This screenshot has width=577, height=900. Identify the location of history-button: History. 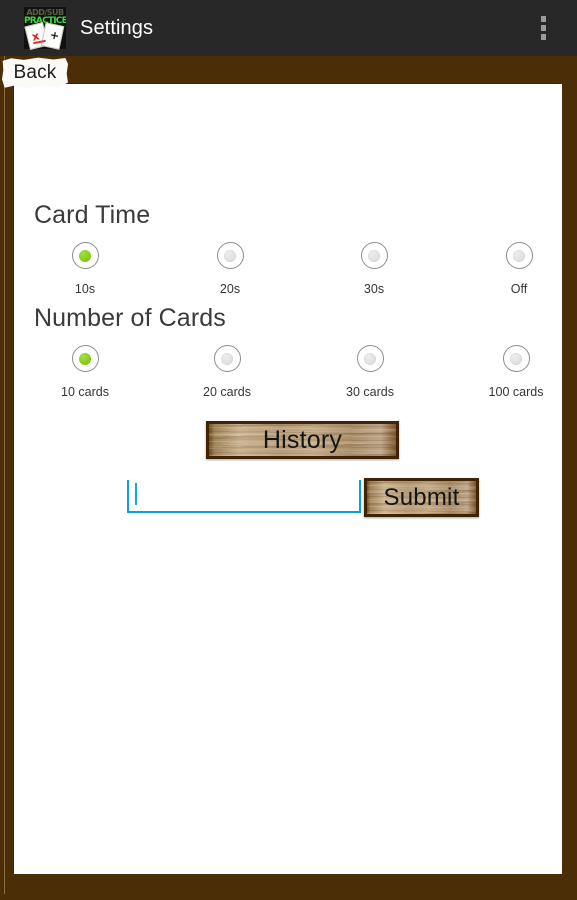
(302, 440).